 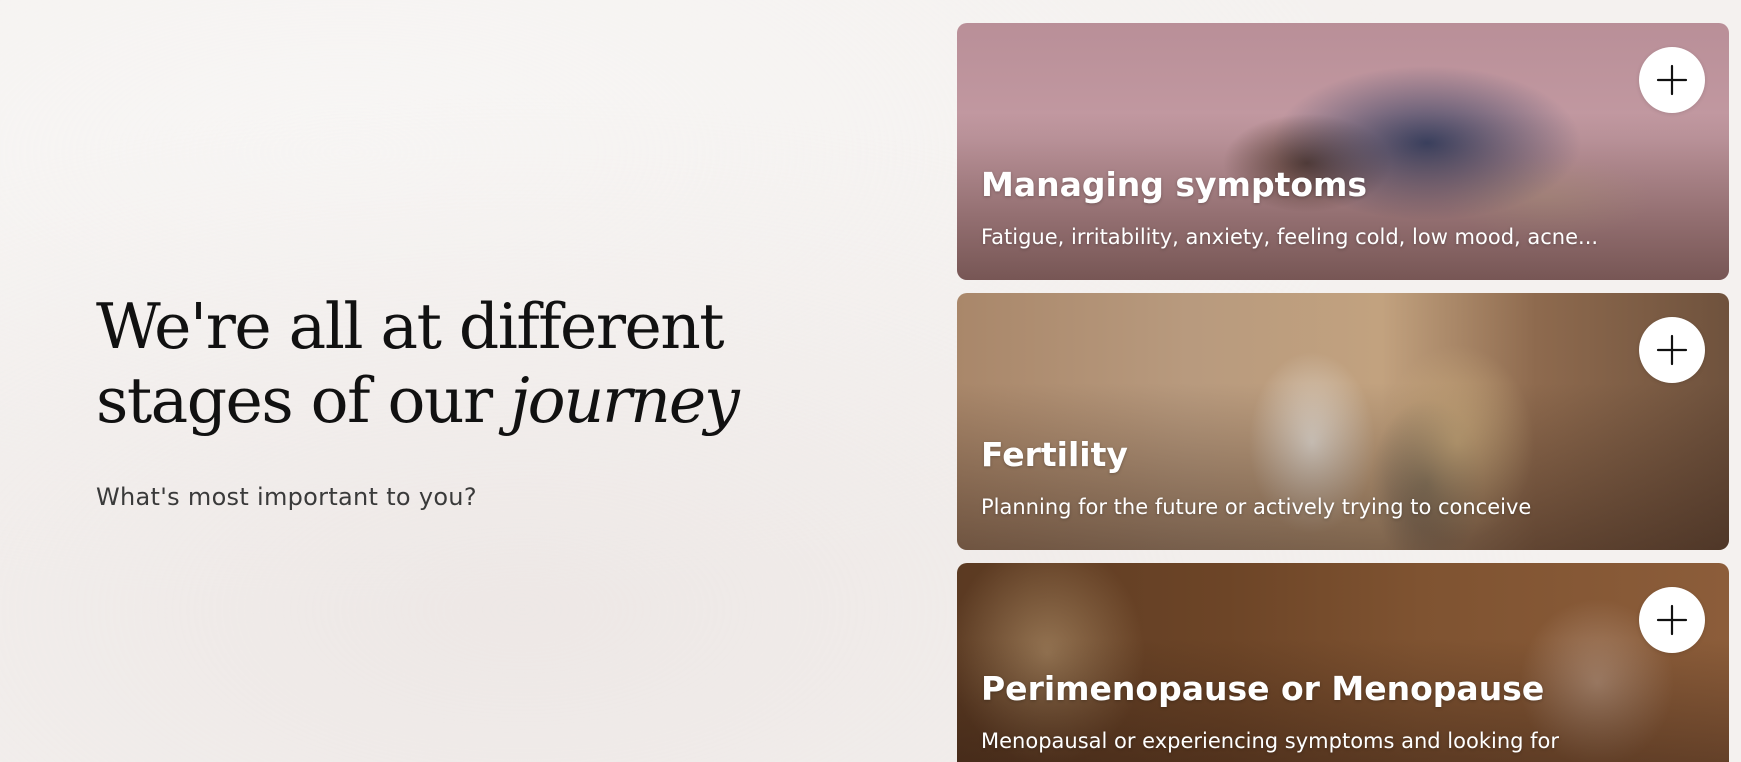 I want to click on headline-line-2: stages of our, so click(x=294, y=400).